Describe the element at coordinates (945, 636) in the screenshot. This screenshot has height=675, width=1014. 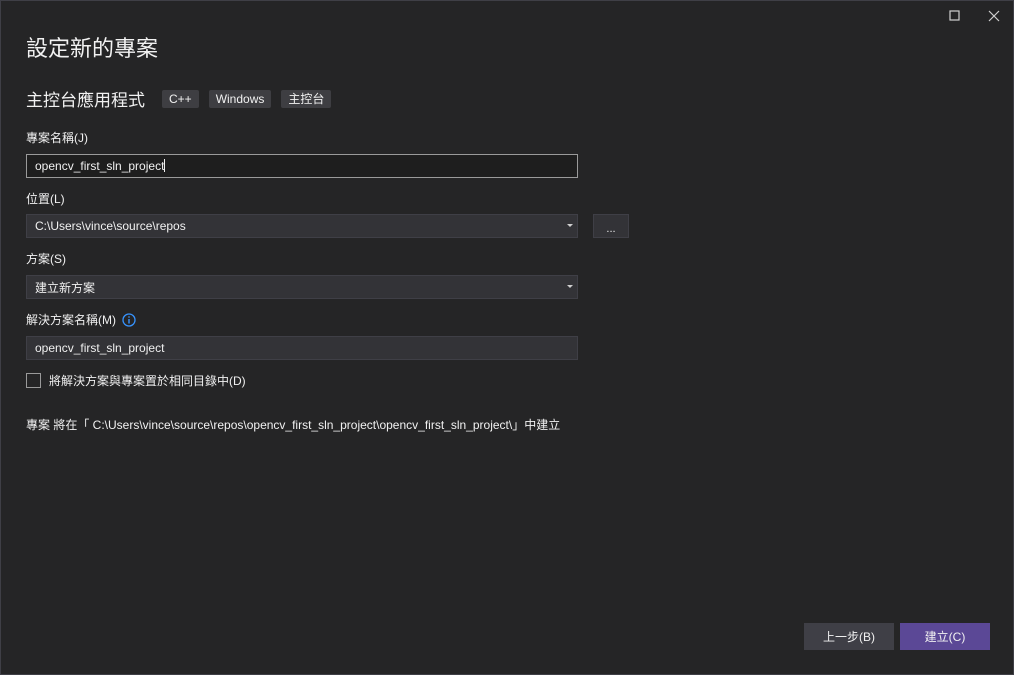
I see `create-button: 建立(C)` at that location.